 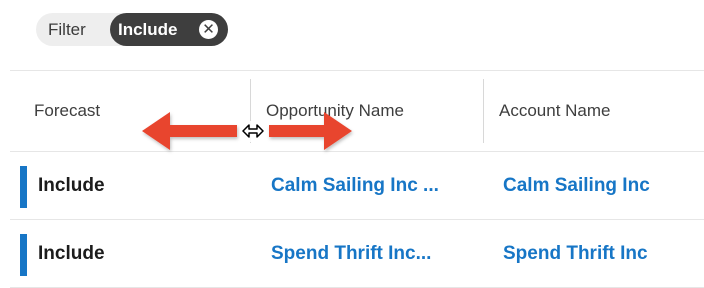 I want to click on column-resize-handle-forecast, so click(x=250, y=111).